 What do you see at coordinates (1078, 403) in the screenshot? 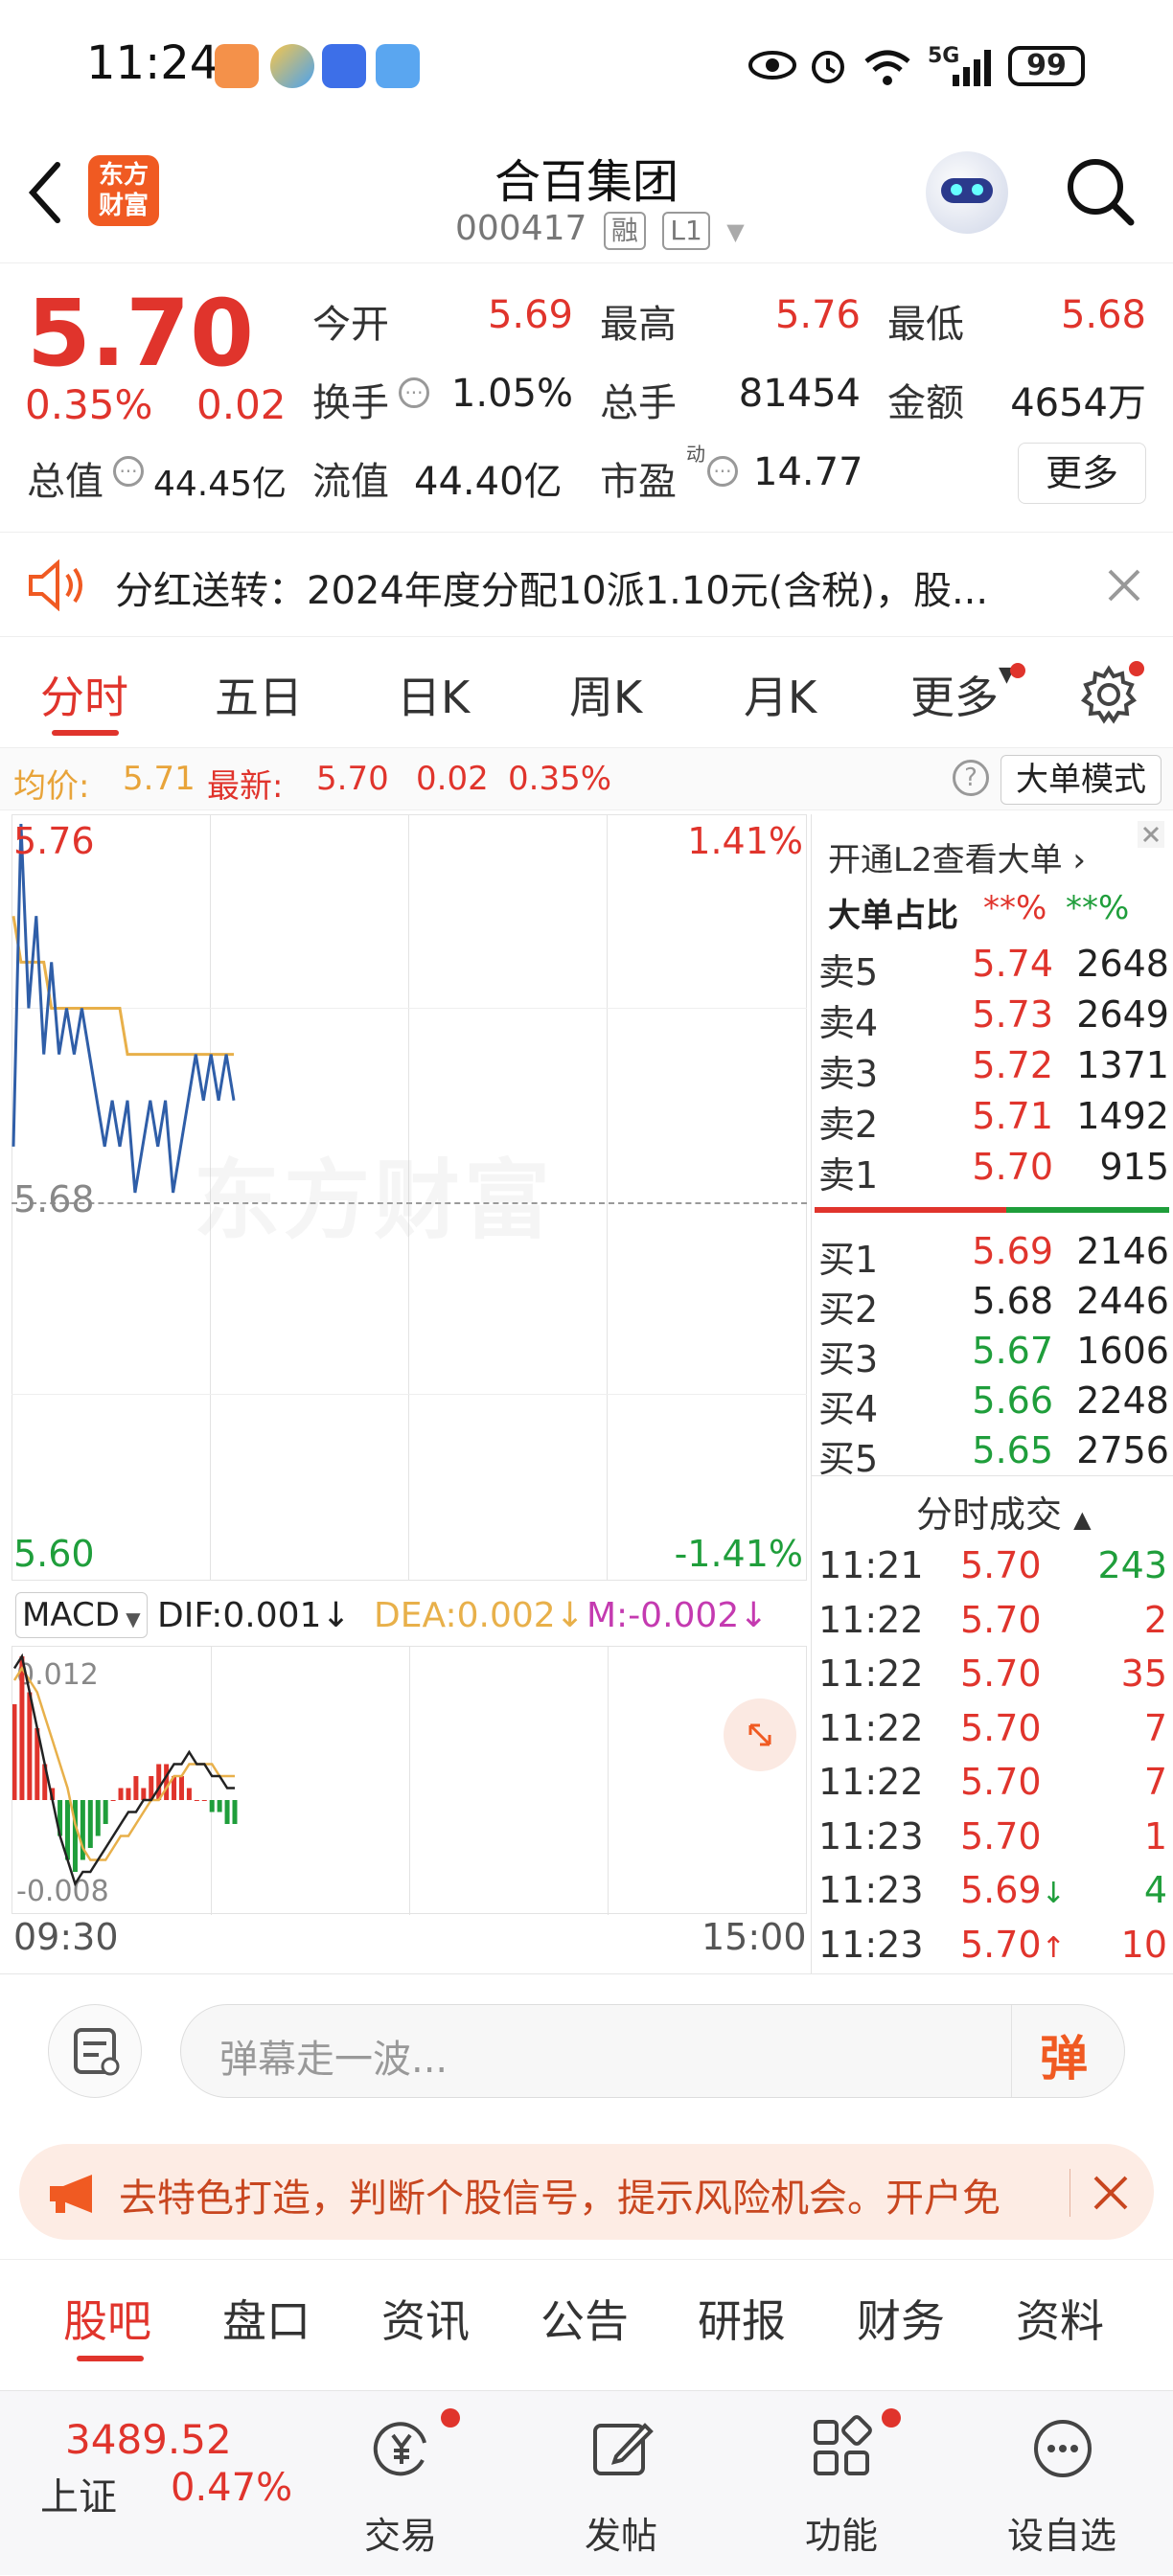
I see `amount-value: 4654万` at bounding box center [1078, 403].